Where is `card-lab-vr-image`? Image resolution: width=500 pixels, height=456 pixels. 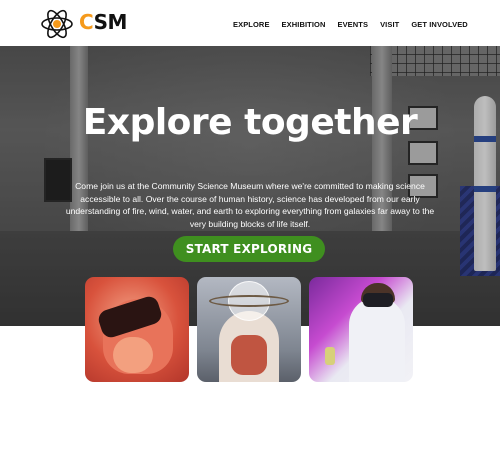
card-lab-vr-image is located at coordinates (361, 329).